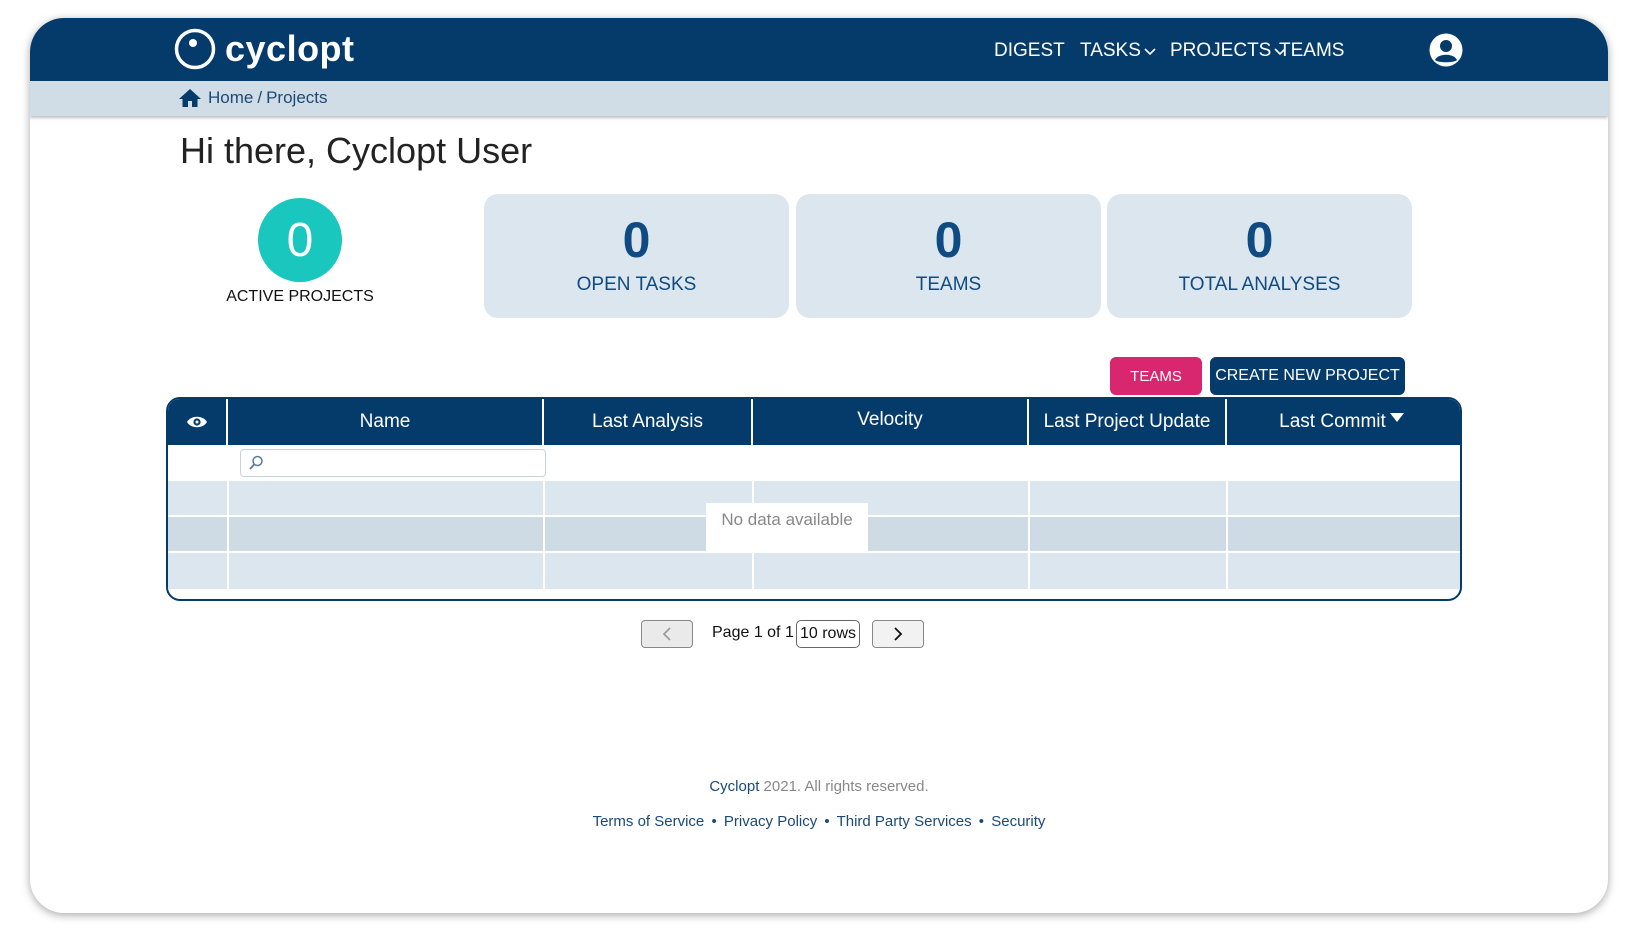 The height and width of the screenshot is (928, 1634). I want to click on security-link: Security, so click(1018, 821).